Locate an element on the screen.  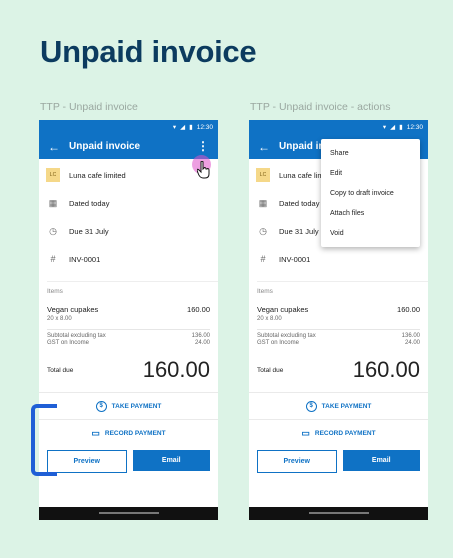
due-row: ◷ Due 31 July is located at coordinates (128, 231).